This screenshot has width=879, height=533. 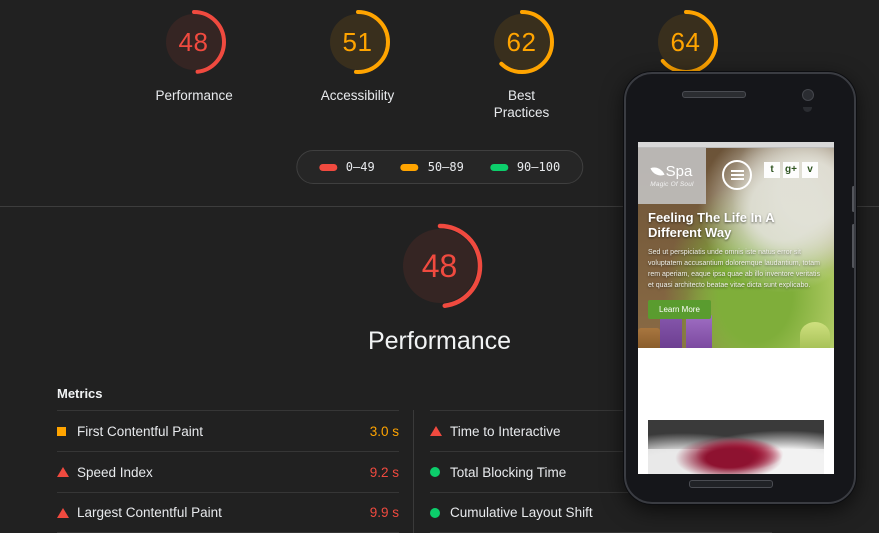 I want to click on twitter-icon: t, so click(x=772, y=170).